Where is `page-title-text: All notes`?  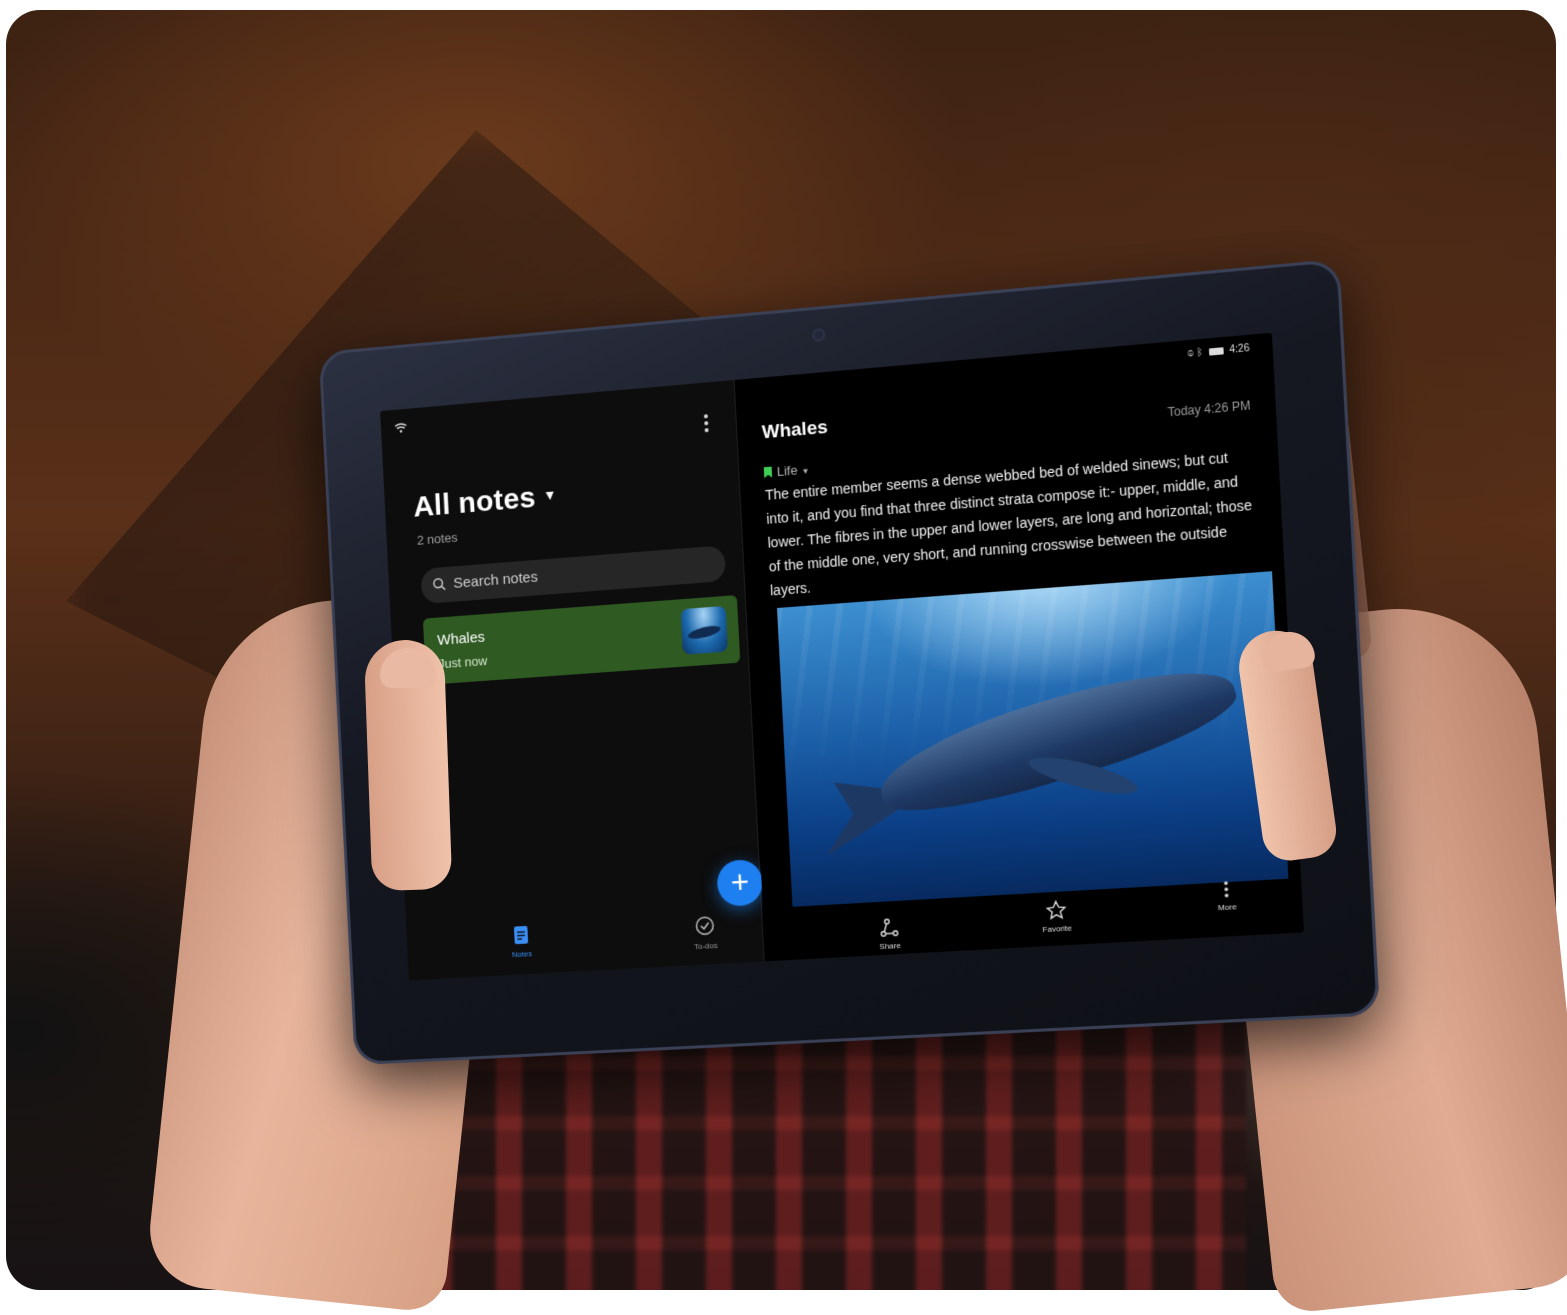
page-title-text: All notes is located at coordinates (475, 502).